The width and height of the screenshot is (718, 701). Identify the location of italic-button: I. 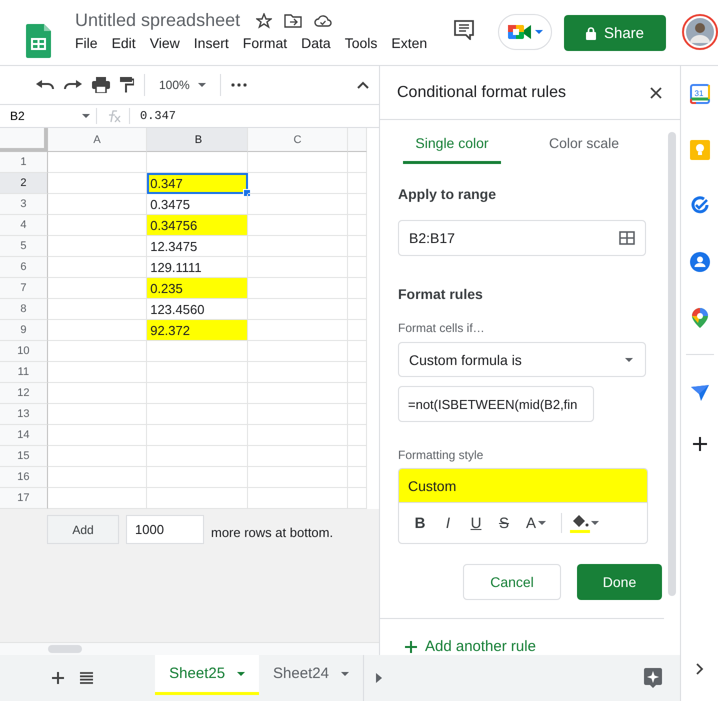
(448, 523).